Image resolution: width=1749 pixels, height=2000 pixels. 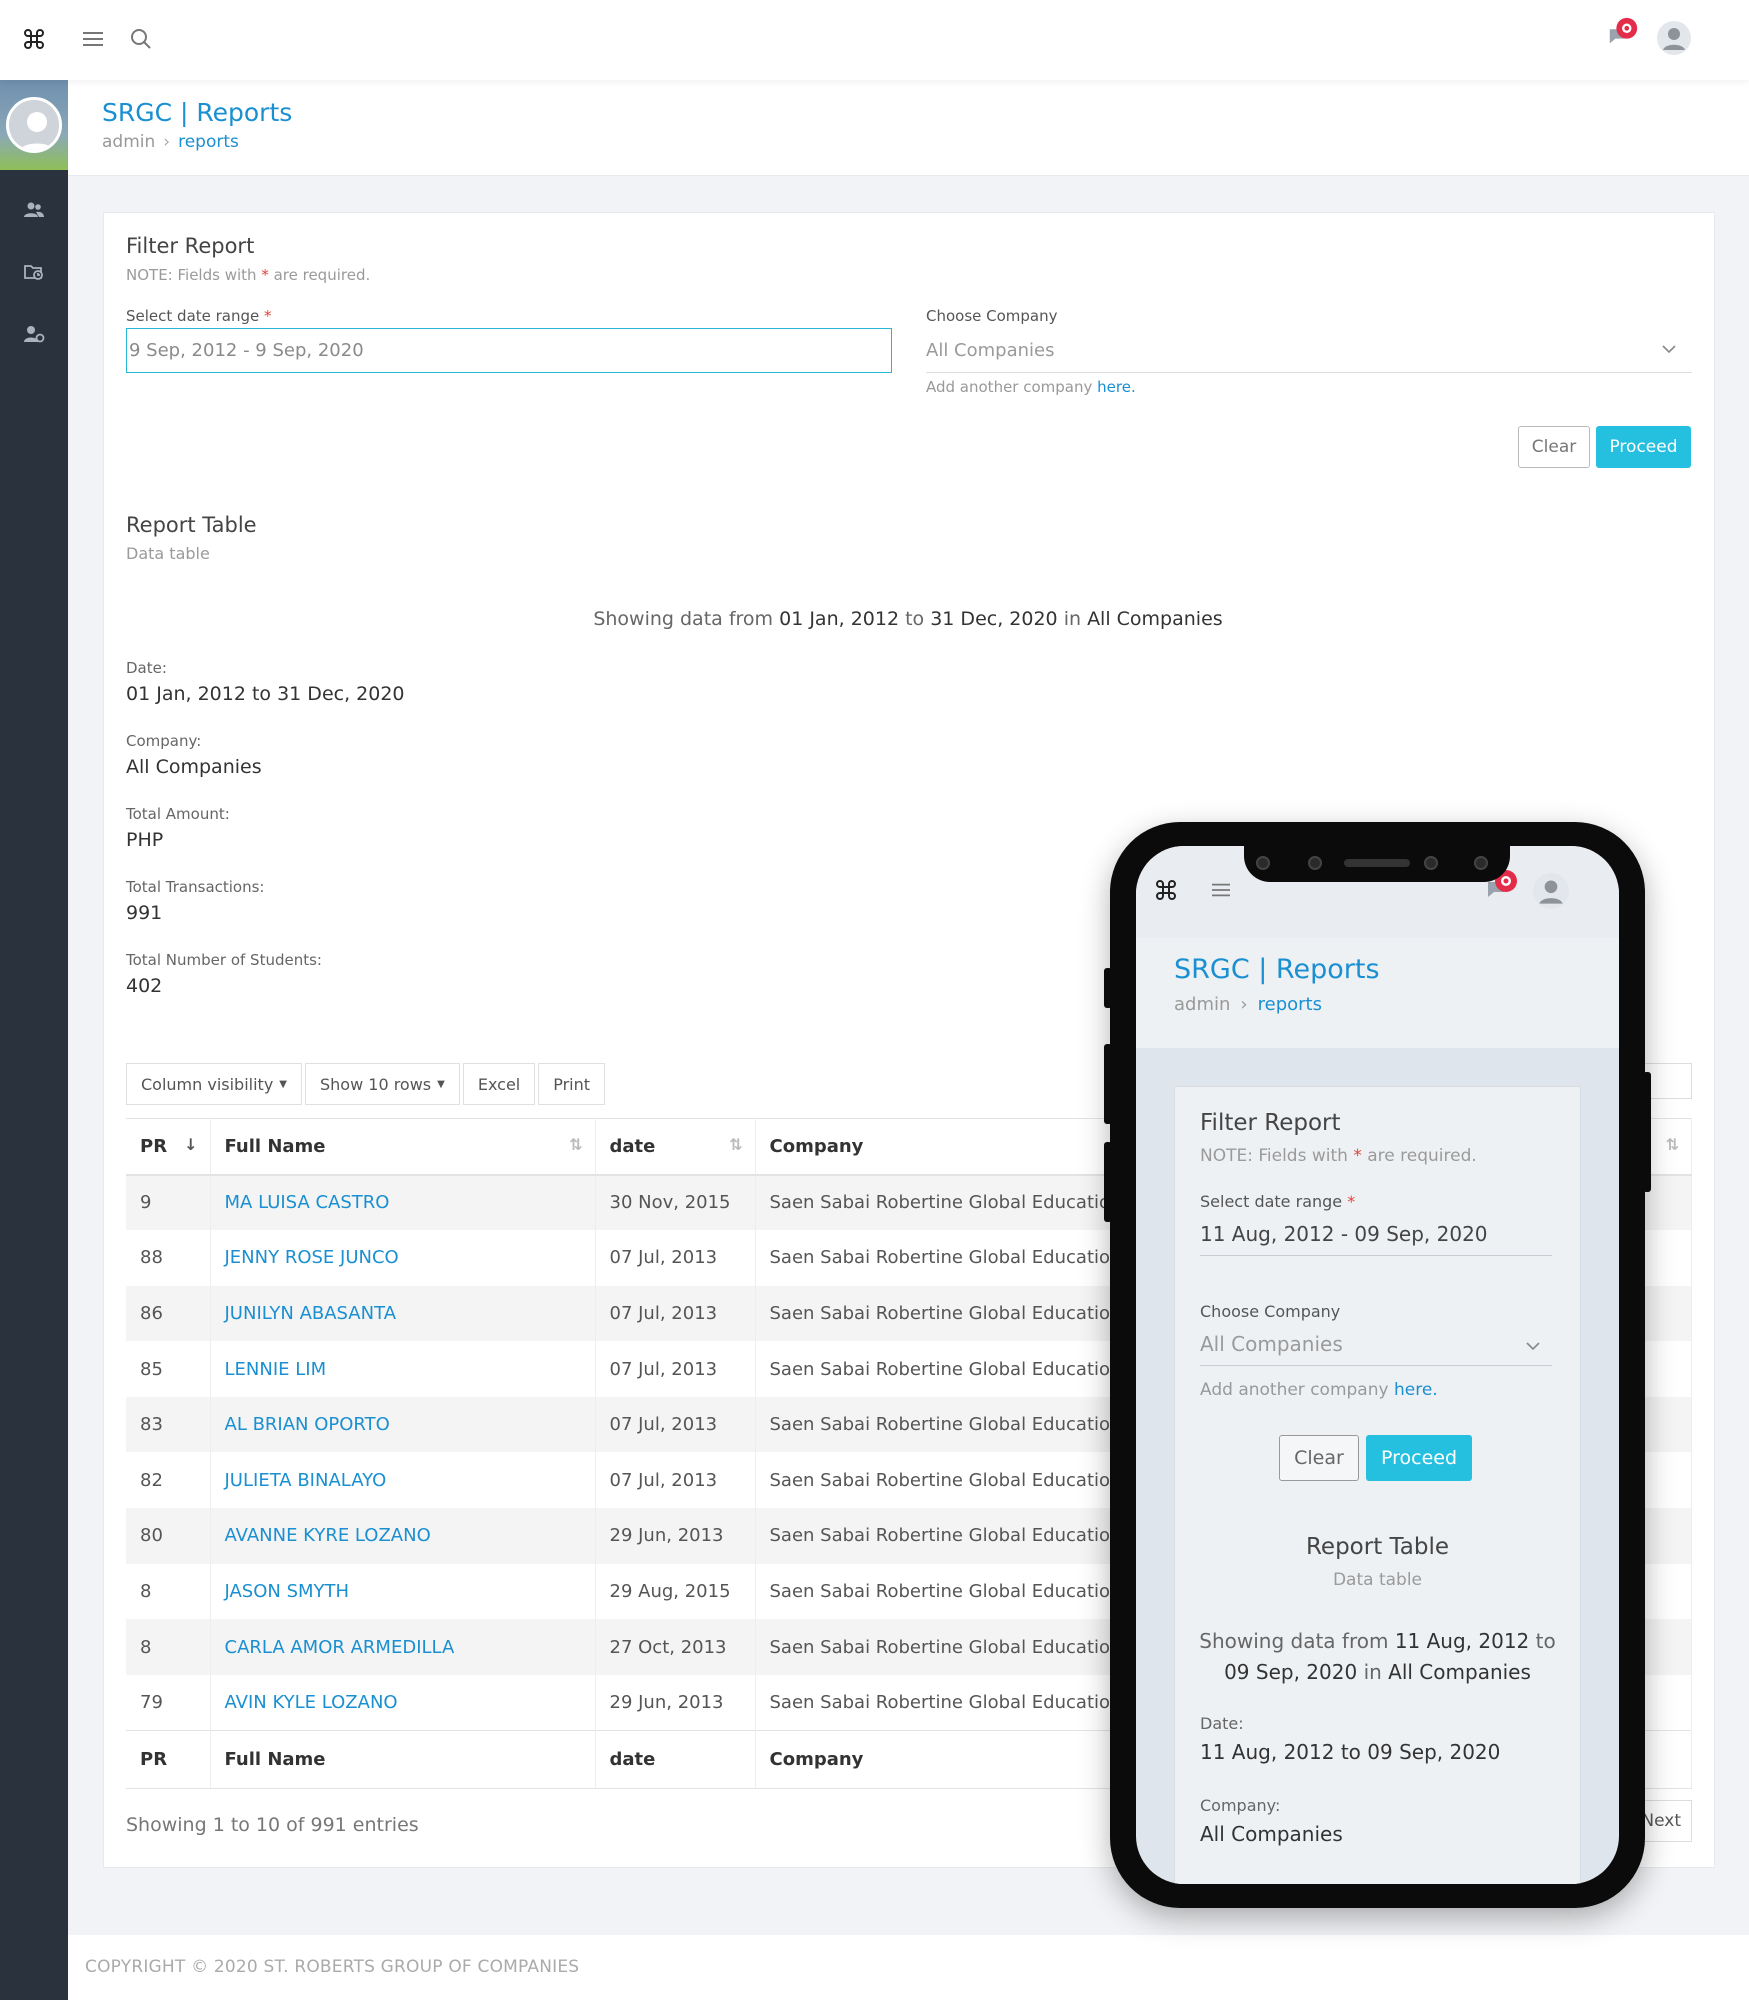 I want to click on stat-amount-value: PHP, so click(x=145, y=840).